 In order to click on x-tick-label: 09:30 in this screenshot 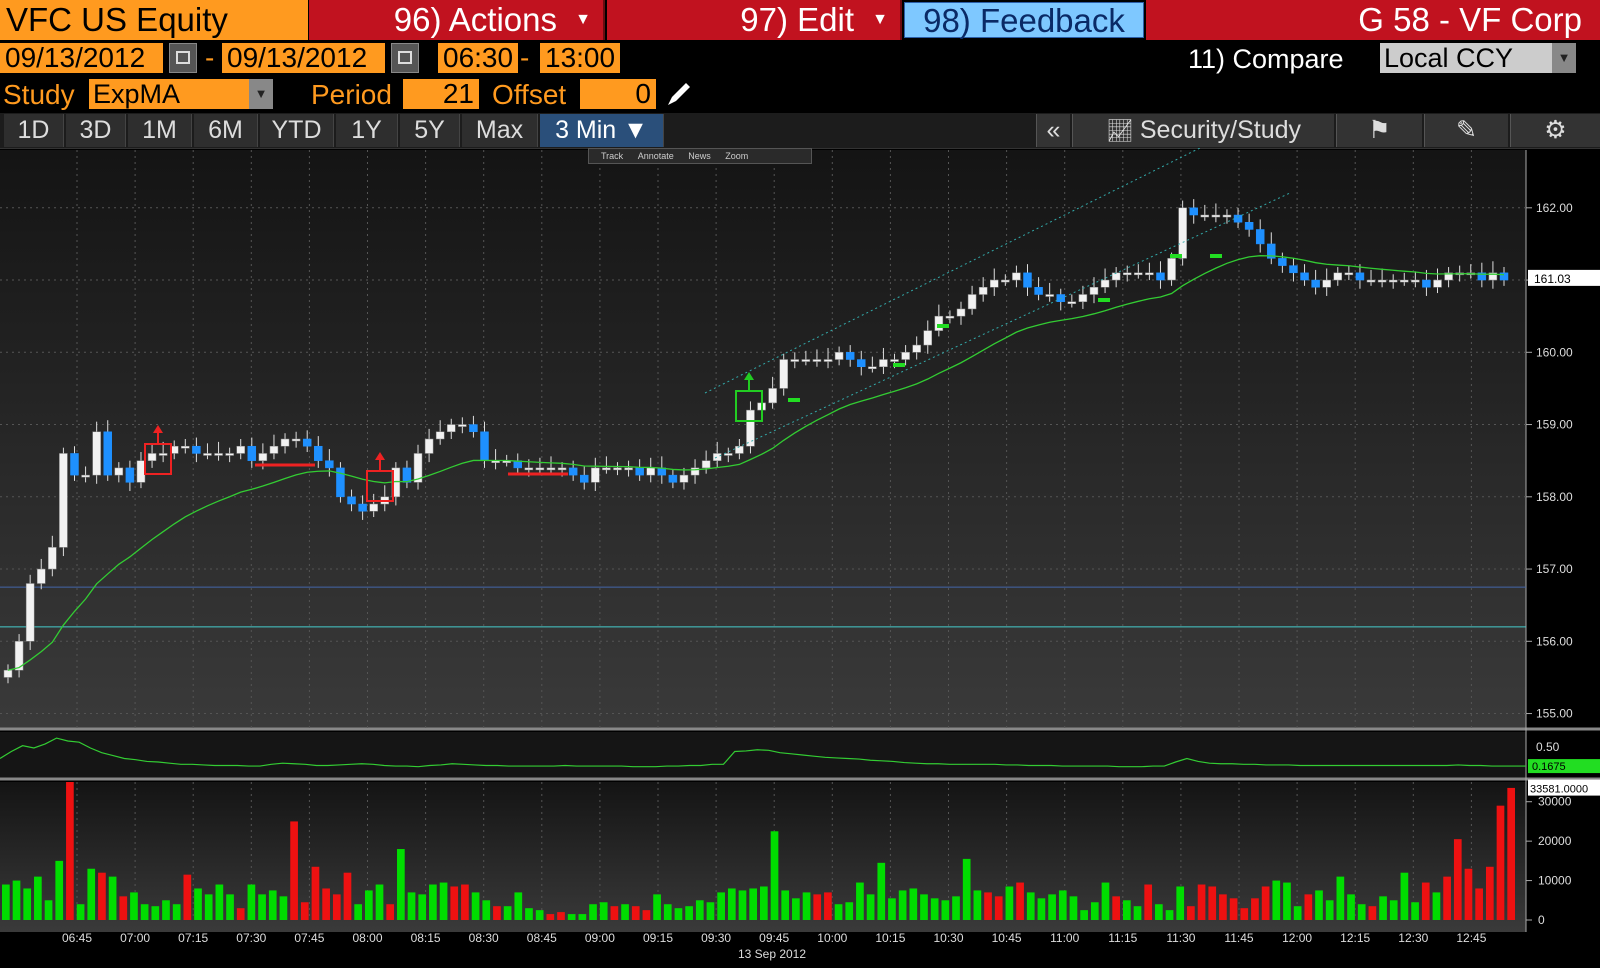, I will do `click(716, 938)`.